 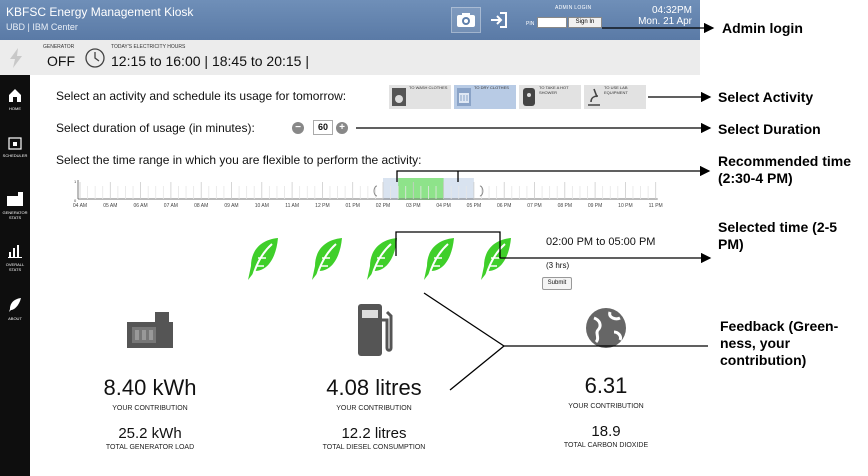 I want to click on sidebar-item-label: ABOUT, so click(x=15, y=318).